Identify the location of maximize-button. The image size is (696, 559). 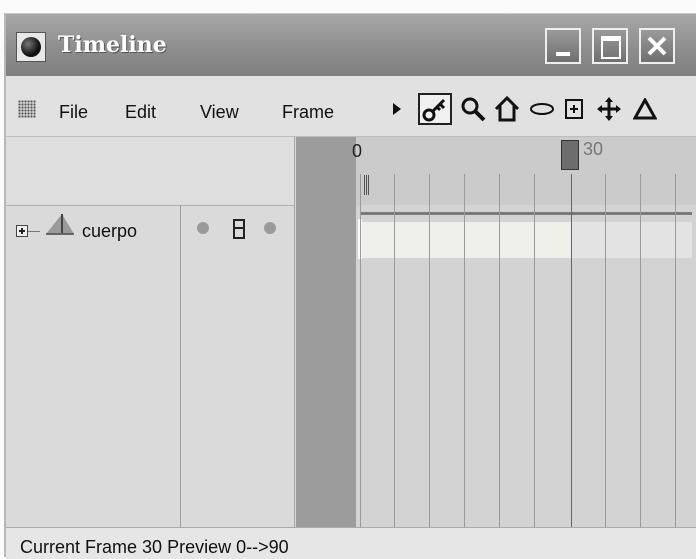
(610, 46).